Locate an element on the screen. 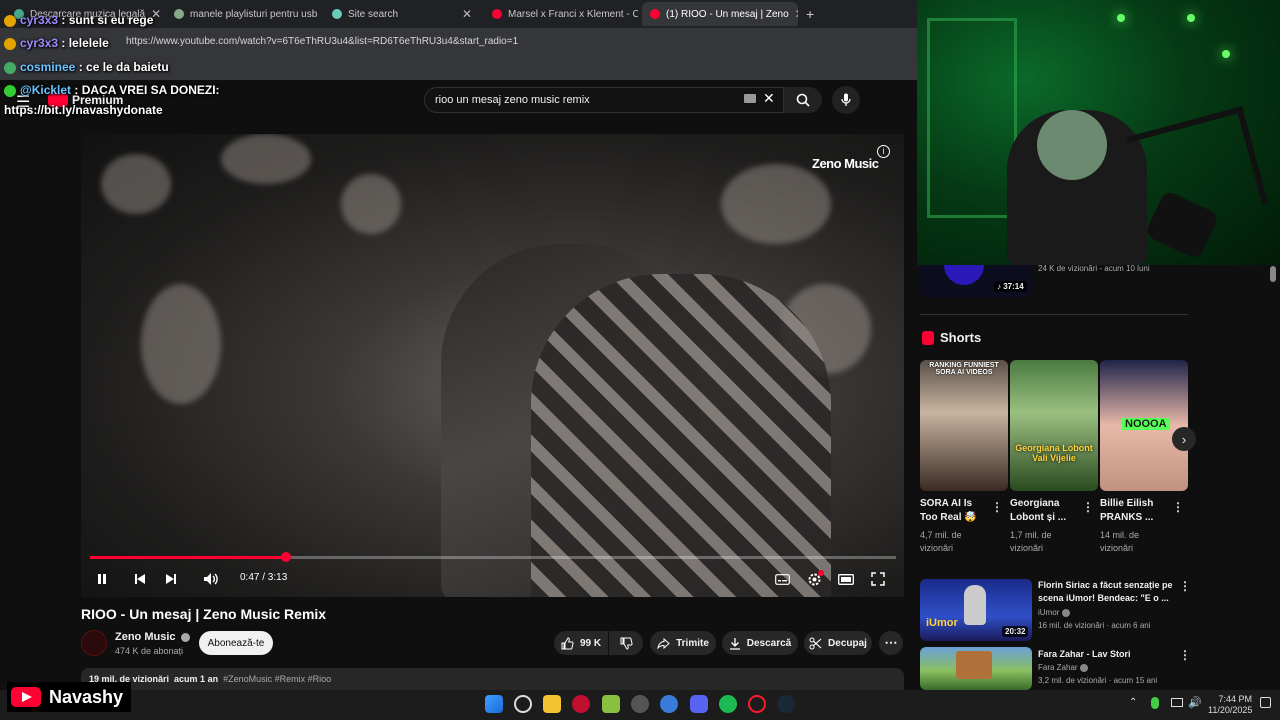  media-player-icon is located at coordinates (581, 704).